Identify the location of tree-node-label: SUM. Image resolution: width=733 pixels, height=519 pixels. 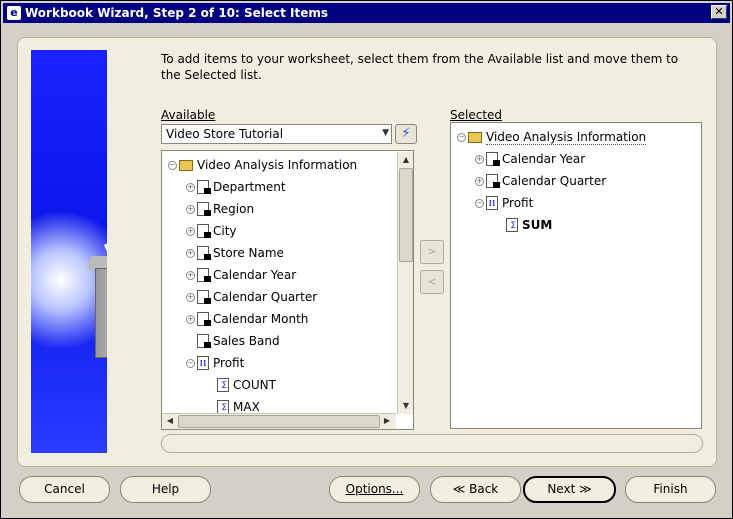
(537, 225).